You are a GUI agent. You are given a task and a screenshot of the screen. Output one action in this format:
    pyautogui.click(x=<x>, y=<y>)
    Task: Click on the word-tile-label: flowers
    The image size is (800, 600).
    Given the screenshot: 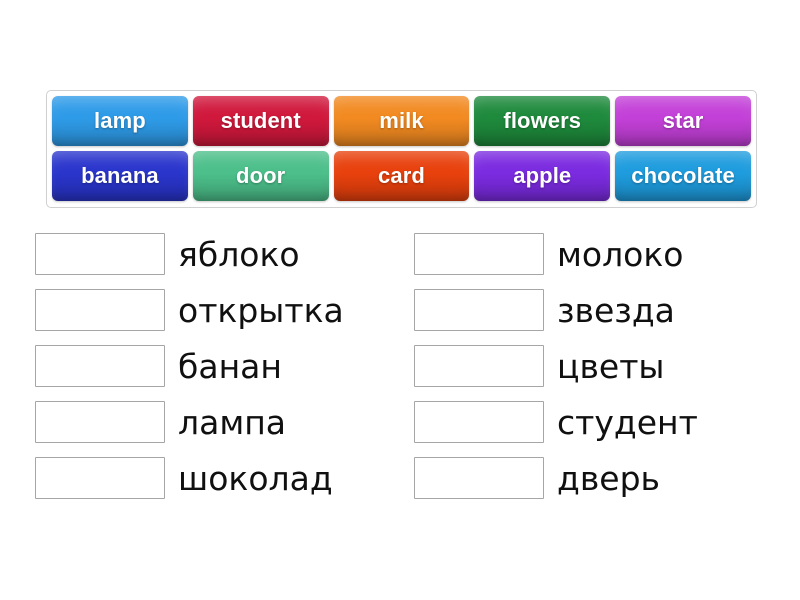 What is the action you would take?
    pyautogui.click(x=542, y=120)
    